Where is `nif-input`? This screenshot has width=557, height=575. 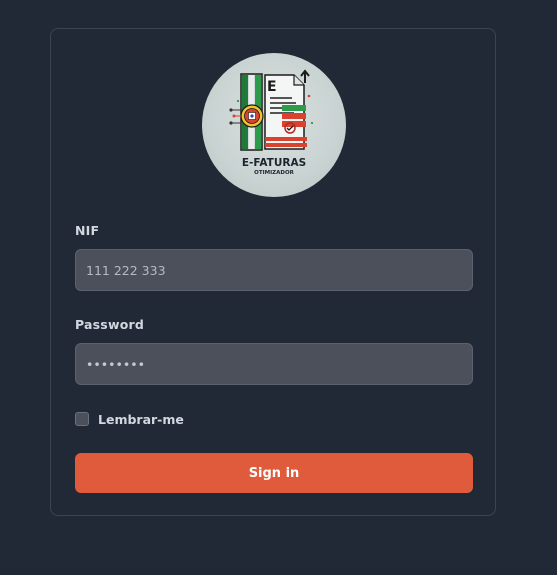
nif-input is located at coordinates (274, 270).